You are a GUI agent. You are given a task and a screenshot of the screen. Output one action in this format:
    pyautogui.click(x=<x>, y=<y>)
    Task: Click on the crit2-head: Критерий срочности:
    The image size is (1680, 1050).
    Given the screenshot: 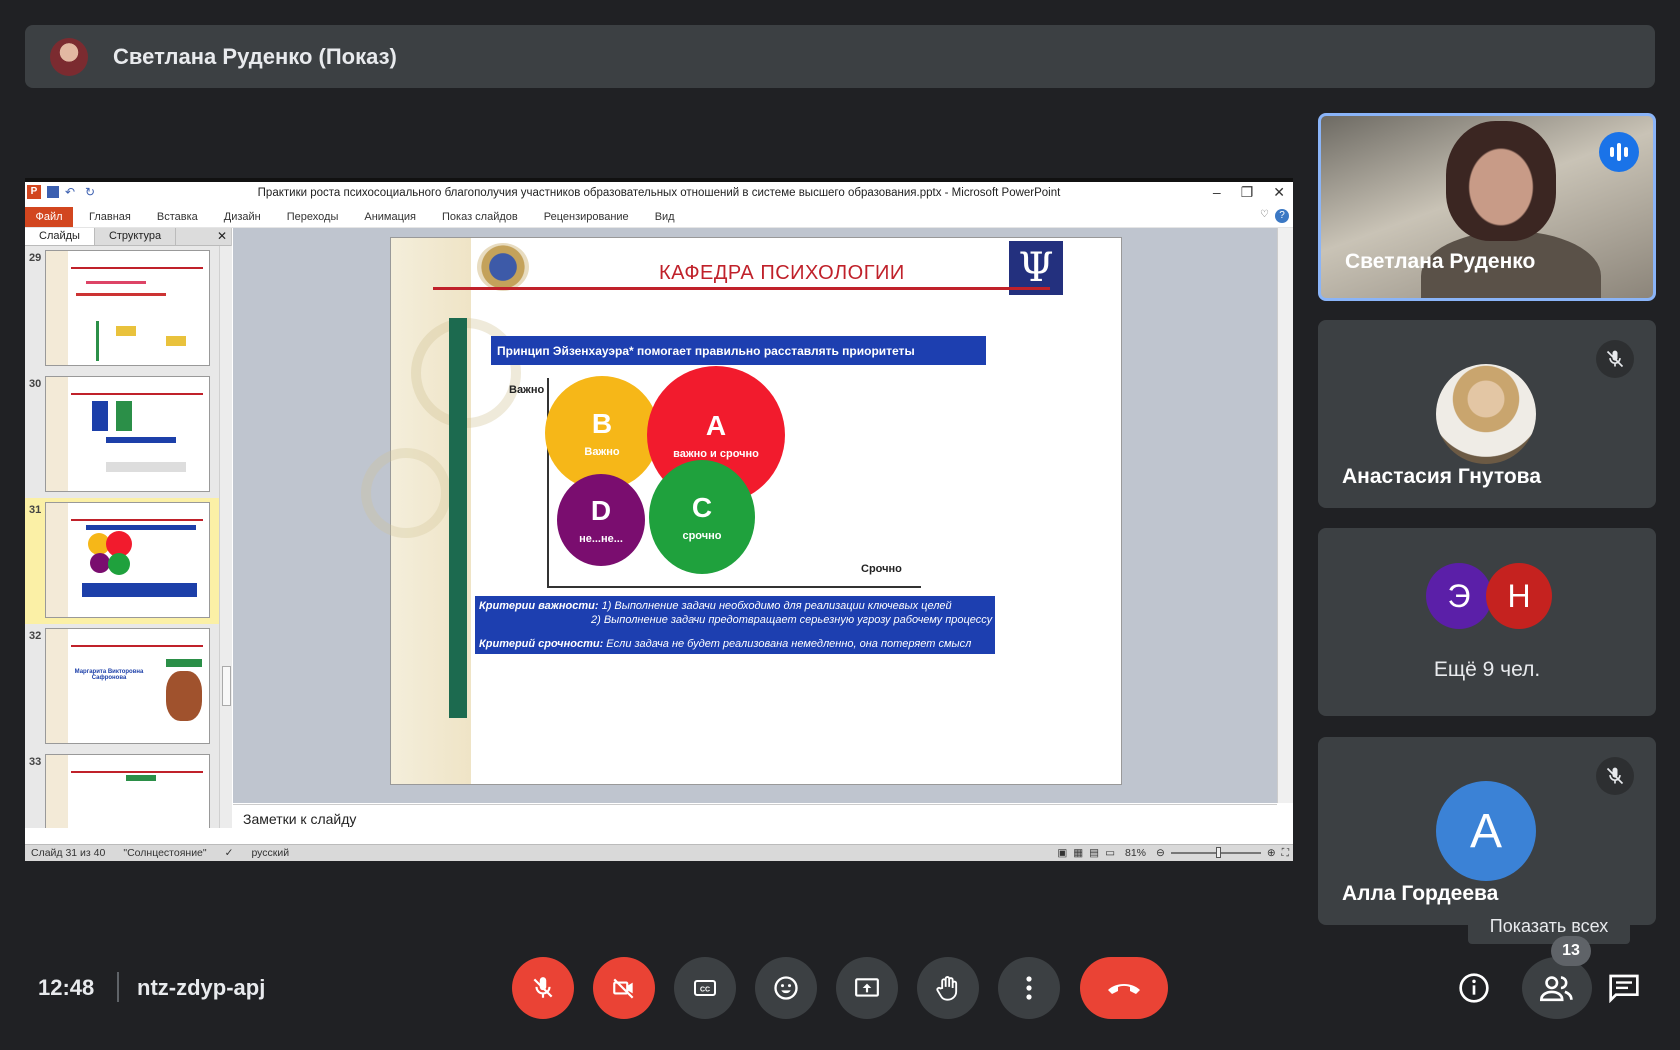 What is the action you would take?
    pyautogui.click(x=541, y=644)
    